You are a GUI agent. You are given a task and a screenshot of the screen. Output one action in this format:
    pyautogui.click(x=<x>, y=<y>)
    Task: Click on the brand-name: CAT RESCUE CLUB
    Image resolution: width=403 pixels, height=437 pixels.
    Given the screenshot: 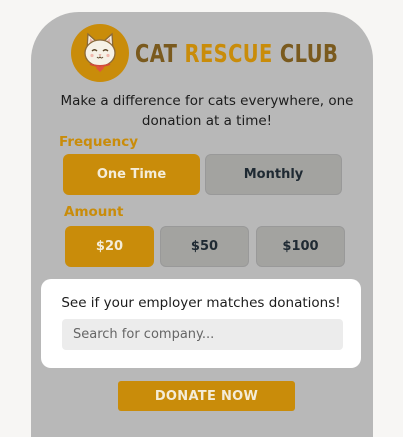 What is the action you would take?
    pyautogui.click(x=236, y=53)
    